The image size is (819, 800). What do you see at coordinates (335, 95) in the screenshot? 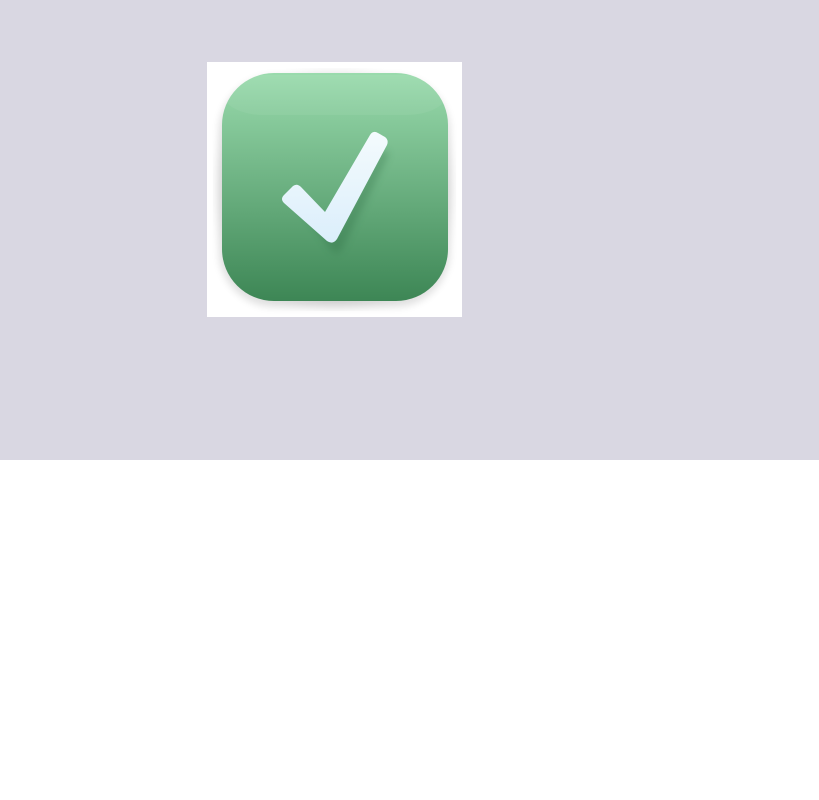
I see `icon-highlight` at bounding box center [335, 95].